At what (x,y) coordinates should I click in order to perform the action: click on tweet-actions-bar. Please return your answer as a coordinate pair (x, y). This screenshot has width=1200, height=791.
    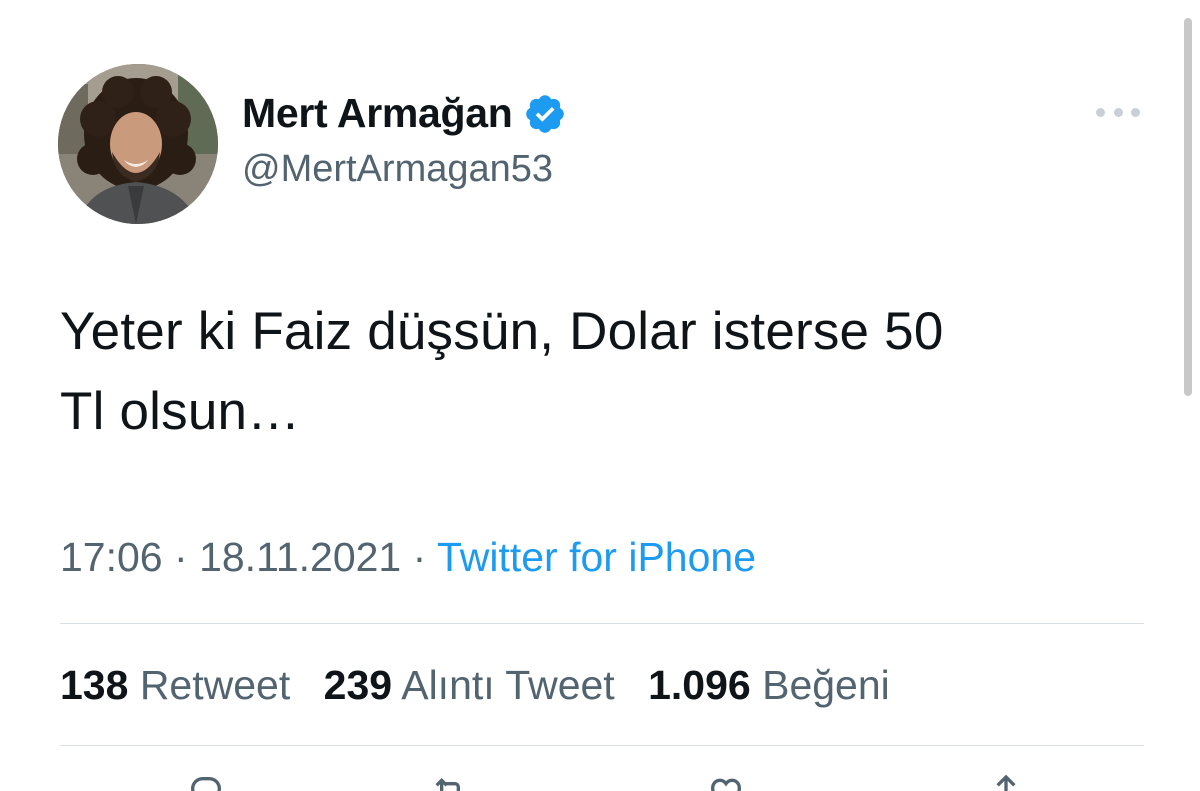
    Looking at the image, I should click on (600, 781).